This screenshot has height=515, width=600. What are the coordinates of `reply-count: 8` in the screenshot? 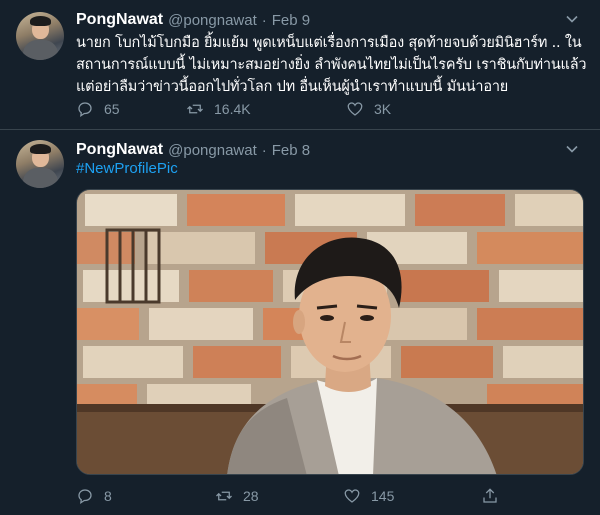 It's located at (108, 496).